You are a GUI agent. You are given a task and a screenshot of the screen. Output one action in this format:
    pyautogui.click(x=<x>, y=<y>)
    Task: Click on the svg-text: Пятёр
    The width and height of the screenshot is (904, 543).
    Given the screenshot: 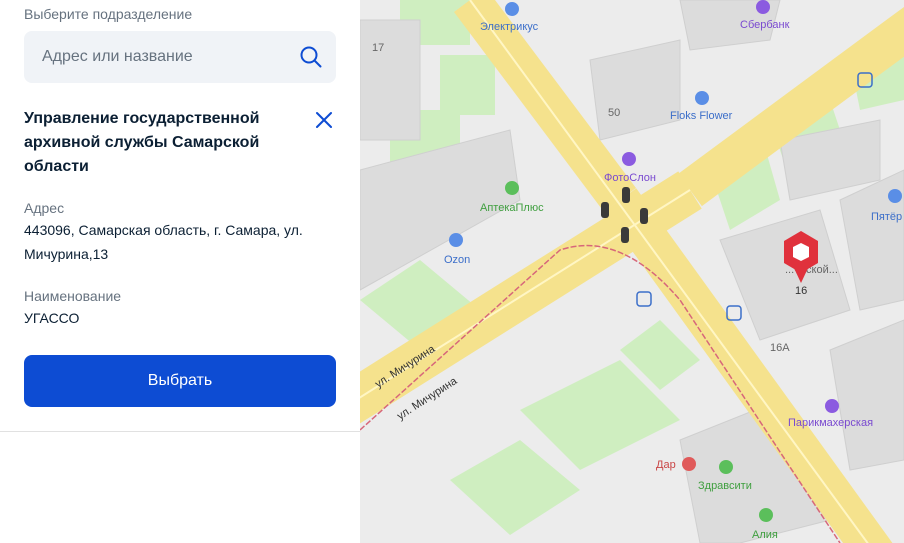 What is the action you would take?
    pyautogui.click(x=886, y=217)
    